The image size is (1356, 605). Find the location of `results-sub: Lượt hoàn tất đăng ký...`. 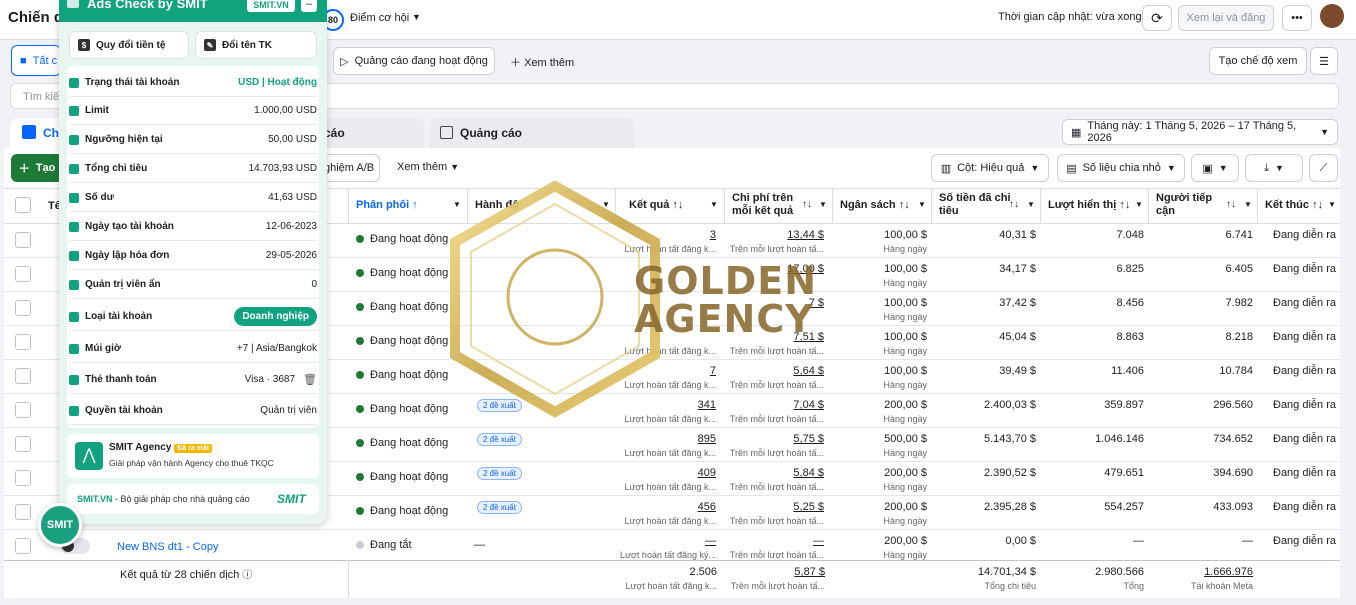

results-sub: Lượt hoàn tất đăng ký... is located at coordinates (668, 555).